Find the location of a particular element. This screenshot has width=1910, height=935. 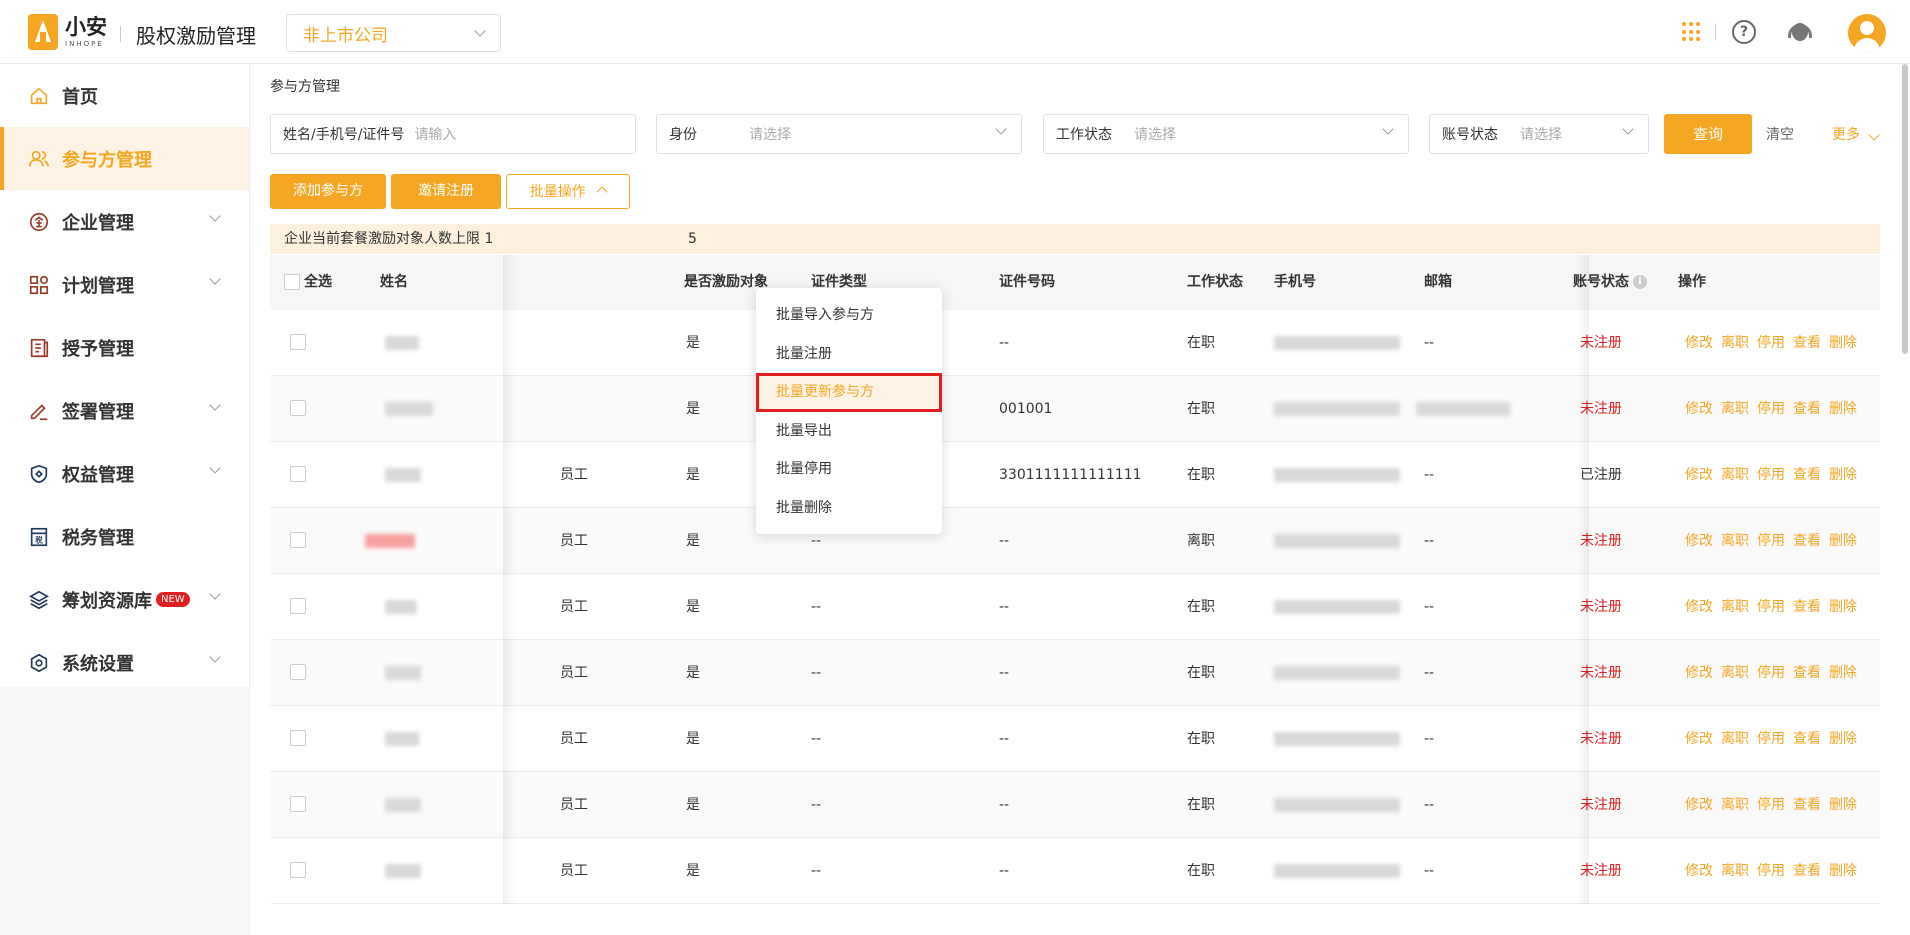

sidebar-item-tax: 税 税务管理 is located at coordinates (124, 536).